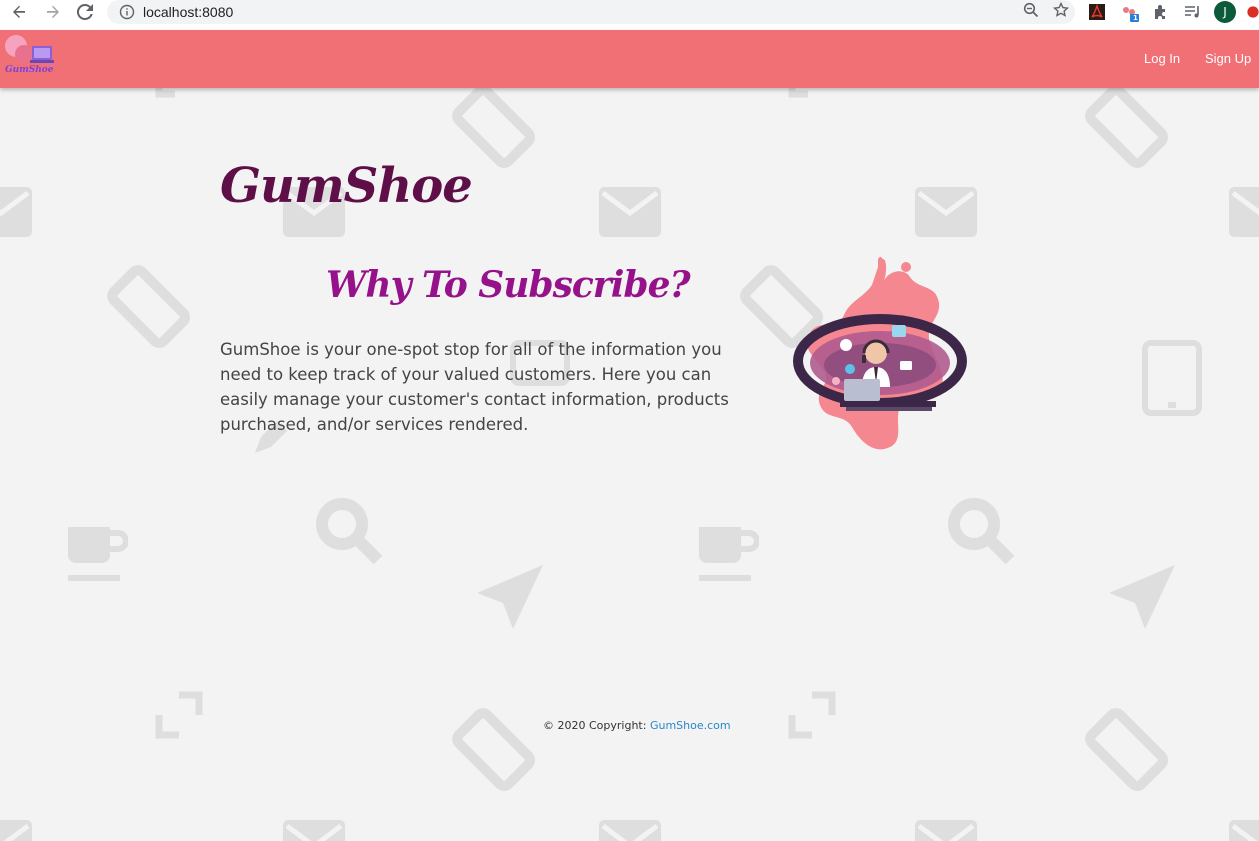 The width and height of the screenshot is (1259, 841). Describe the element at coordinates (1252, 12) in the screenshot. I see `update-icon` at that location.